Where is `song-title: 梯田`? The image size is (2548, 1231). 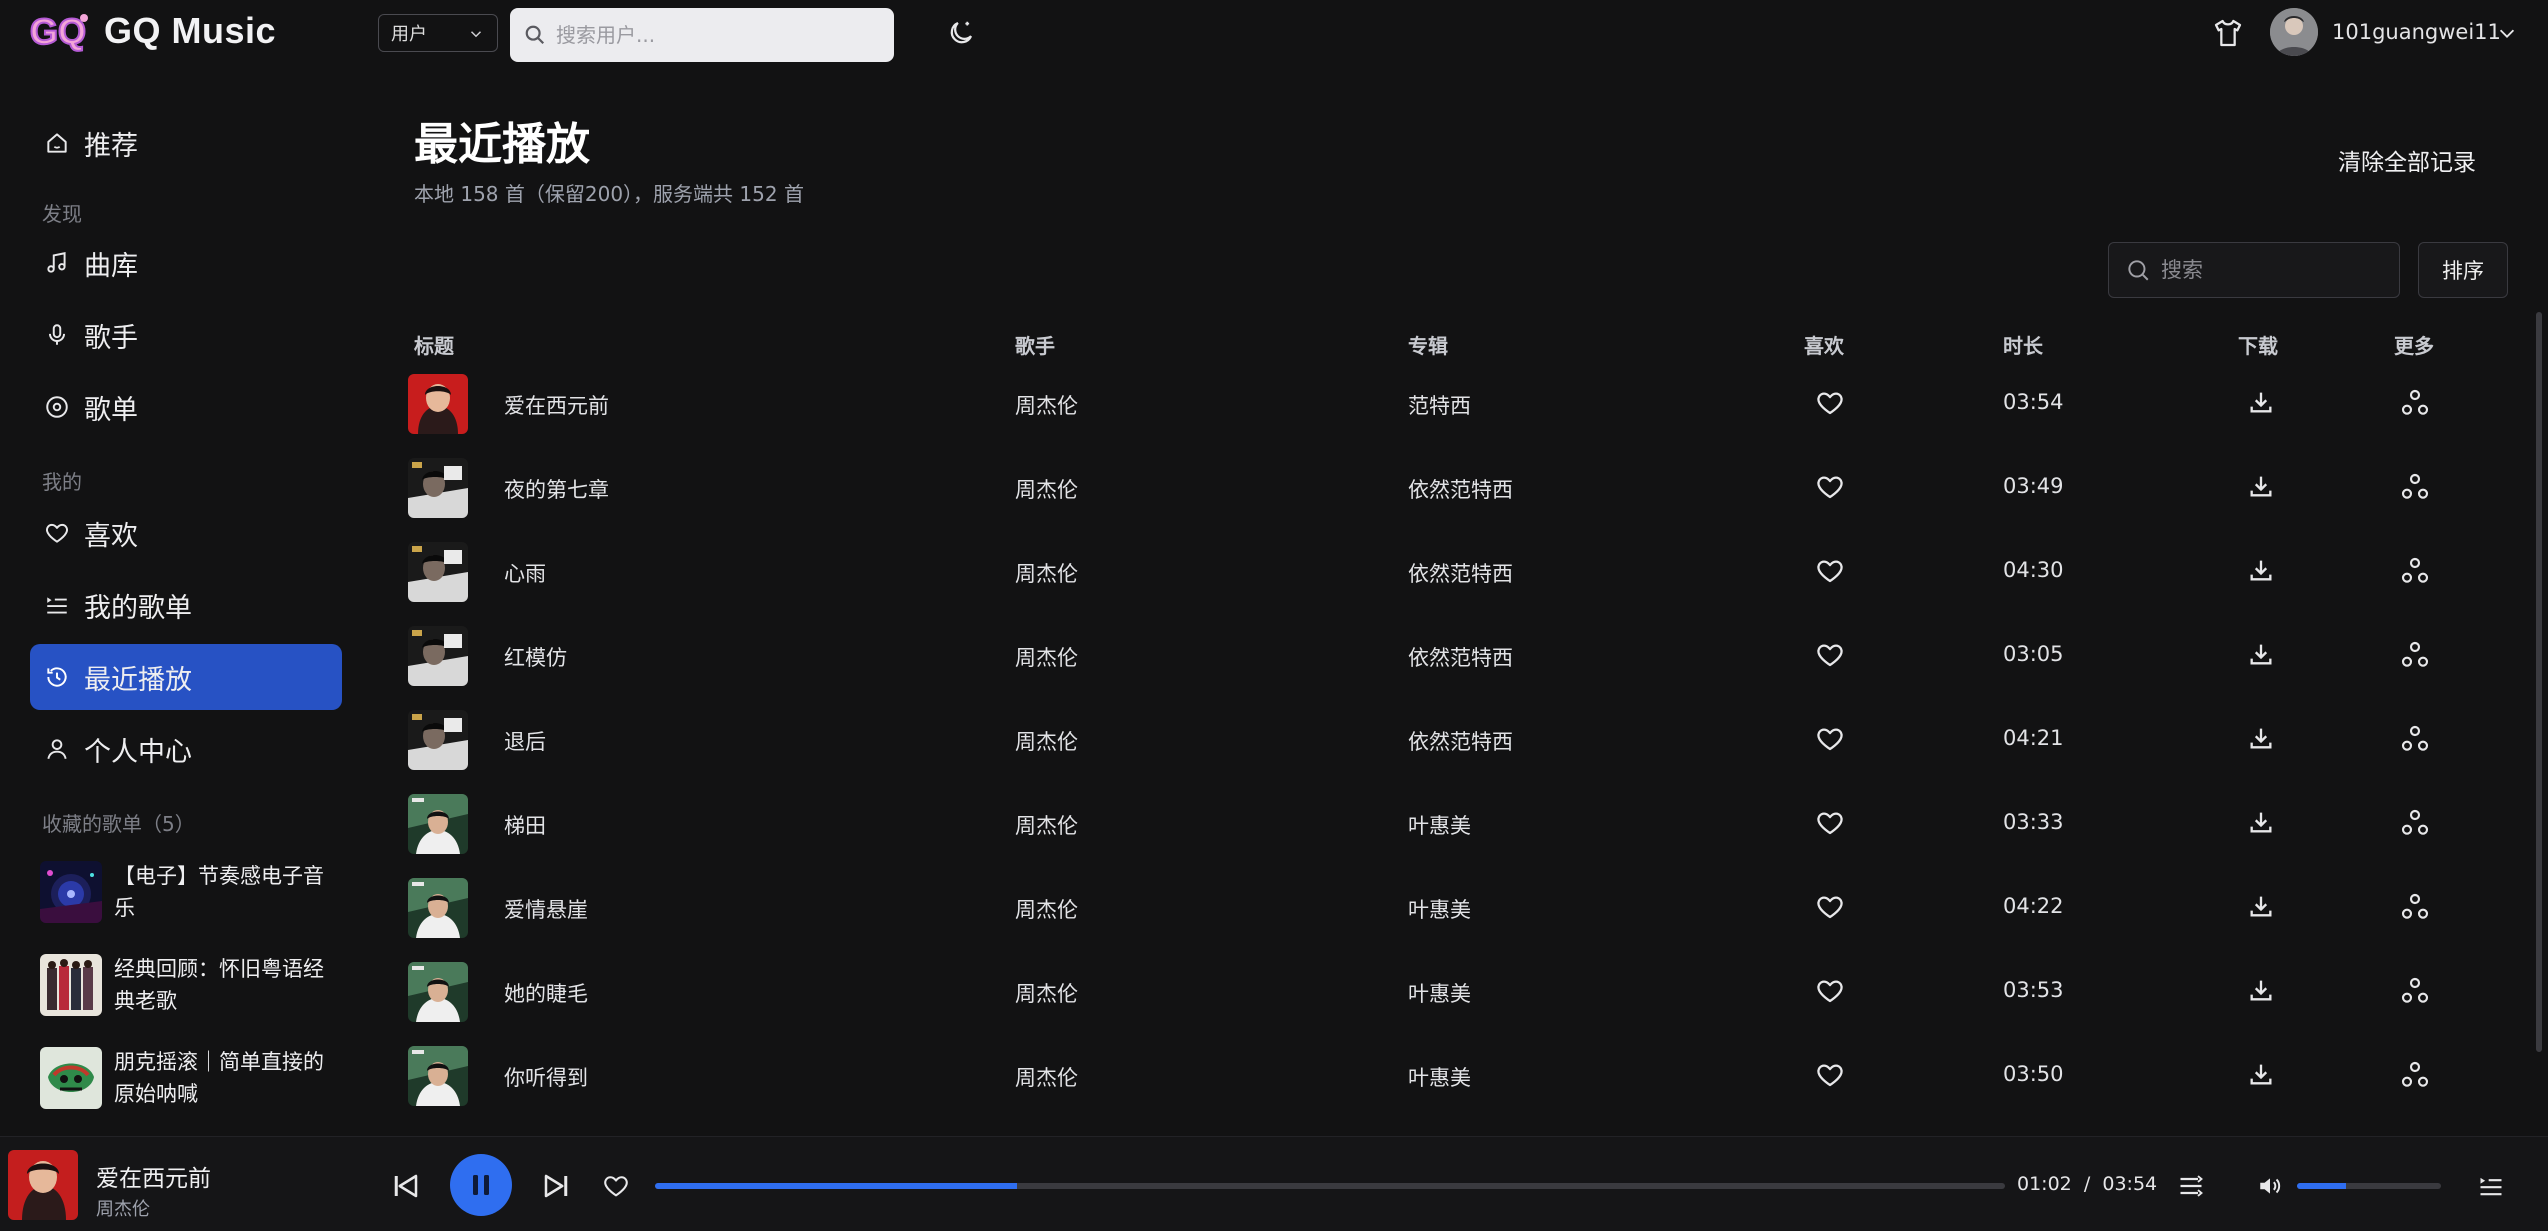
song-title: 梯田 is located at coordinates (525, 825).